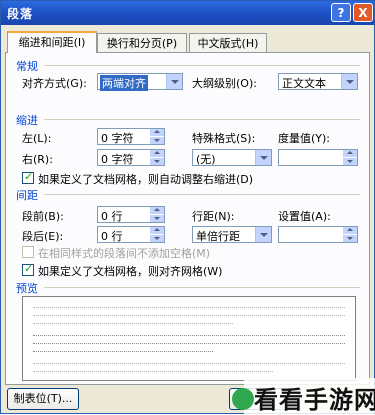 Image resolution: width=375 pixels, height=415 pixels. What do you see at coordinates (206, 159) in the screenshot?
I see `special-format-value: (无)` at bounding box center [206, 159].